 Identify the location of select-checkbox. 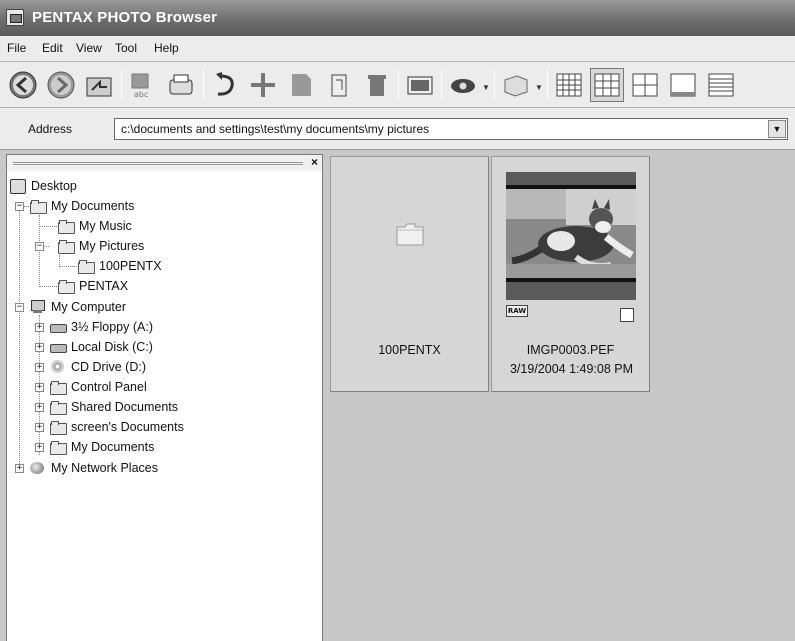
(627, 315).